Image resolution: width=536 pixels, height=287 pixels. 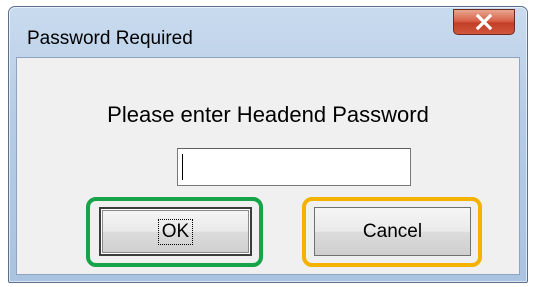 I want to click on text-cursor, so click(x=182, y=167).